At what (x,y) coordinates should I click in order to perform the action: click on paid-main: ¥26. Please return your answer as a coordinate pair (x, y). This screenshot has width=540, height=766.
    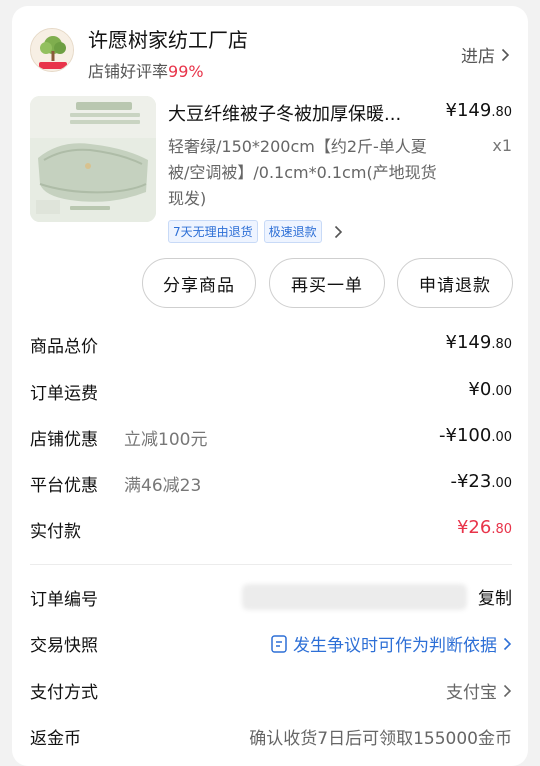
    Looking at the image, I should click on (474, 527).